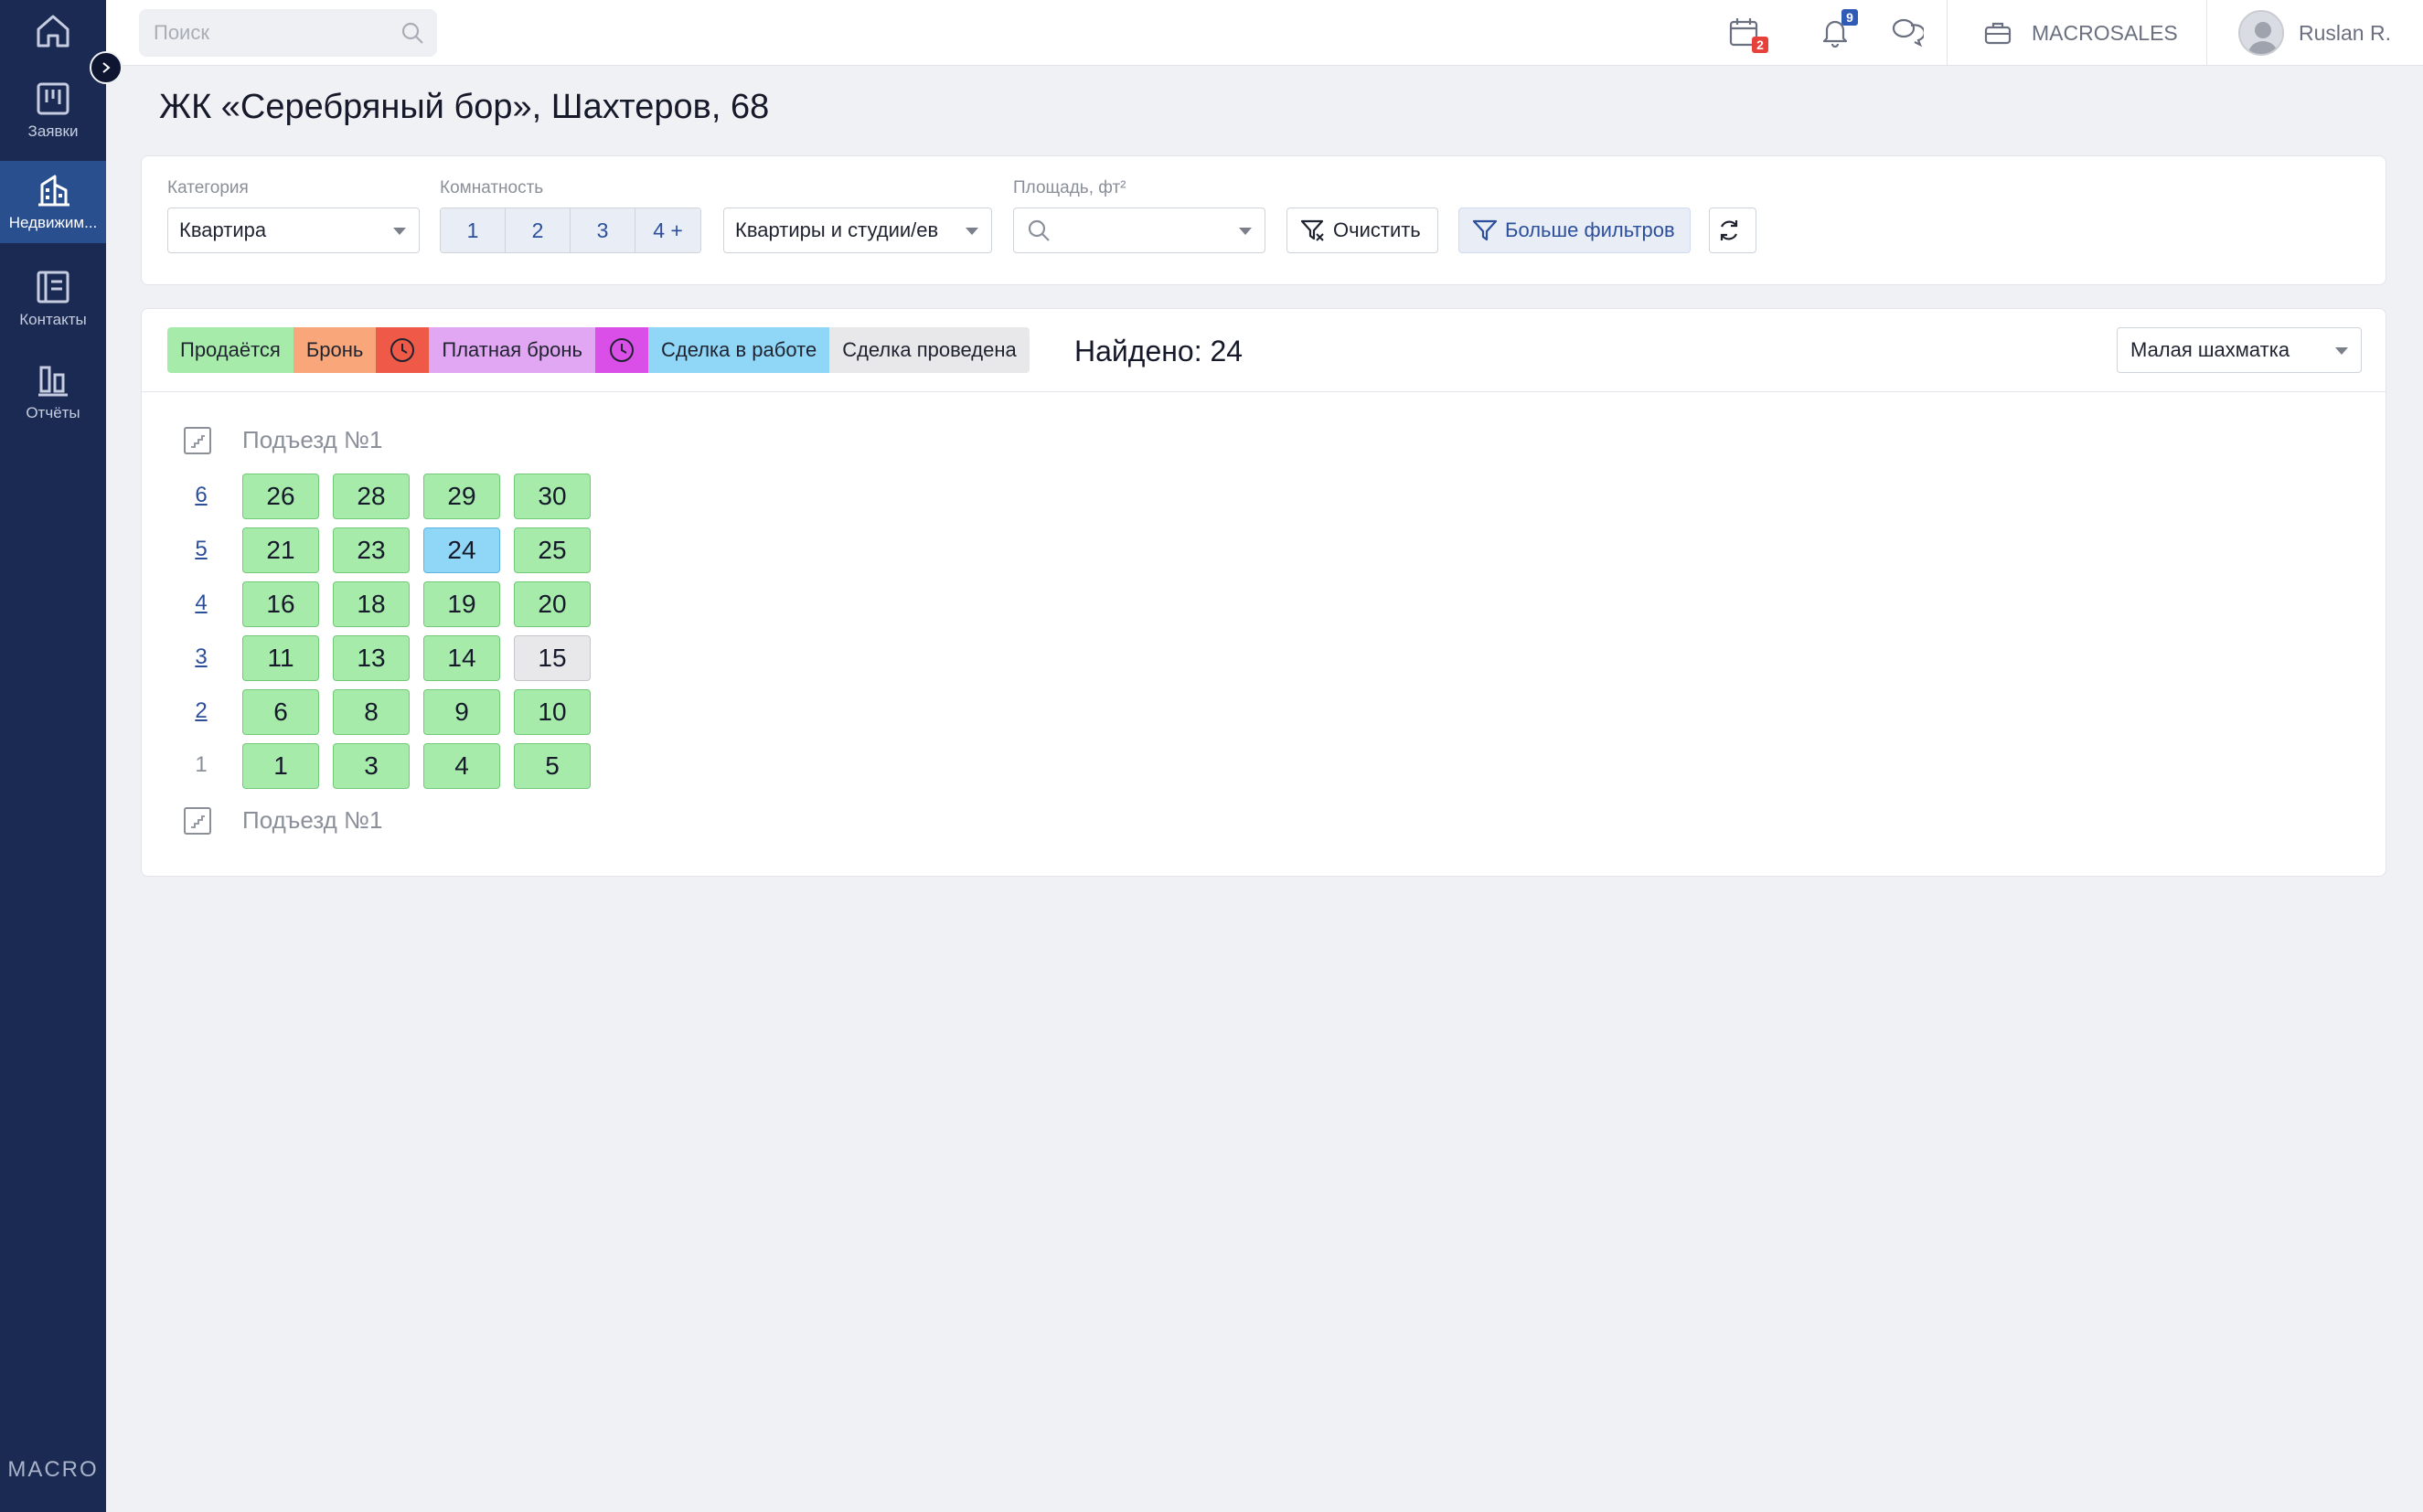 The width and height of the screenshot is (2423, 1512). I want to click on top-bar: 2 9 MACROSALES Ruslan R., so click(1264, 33).